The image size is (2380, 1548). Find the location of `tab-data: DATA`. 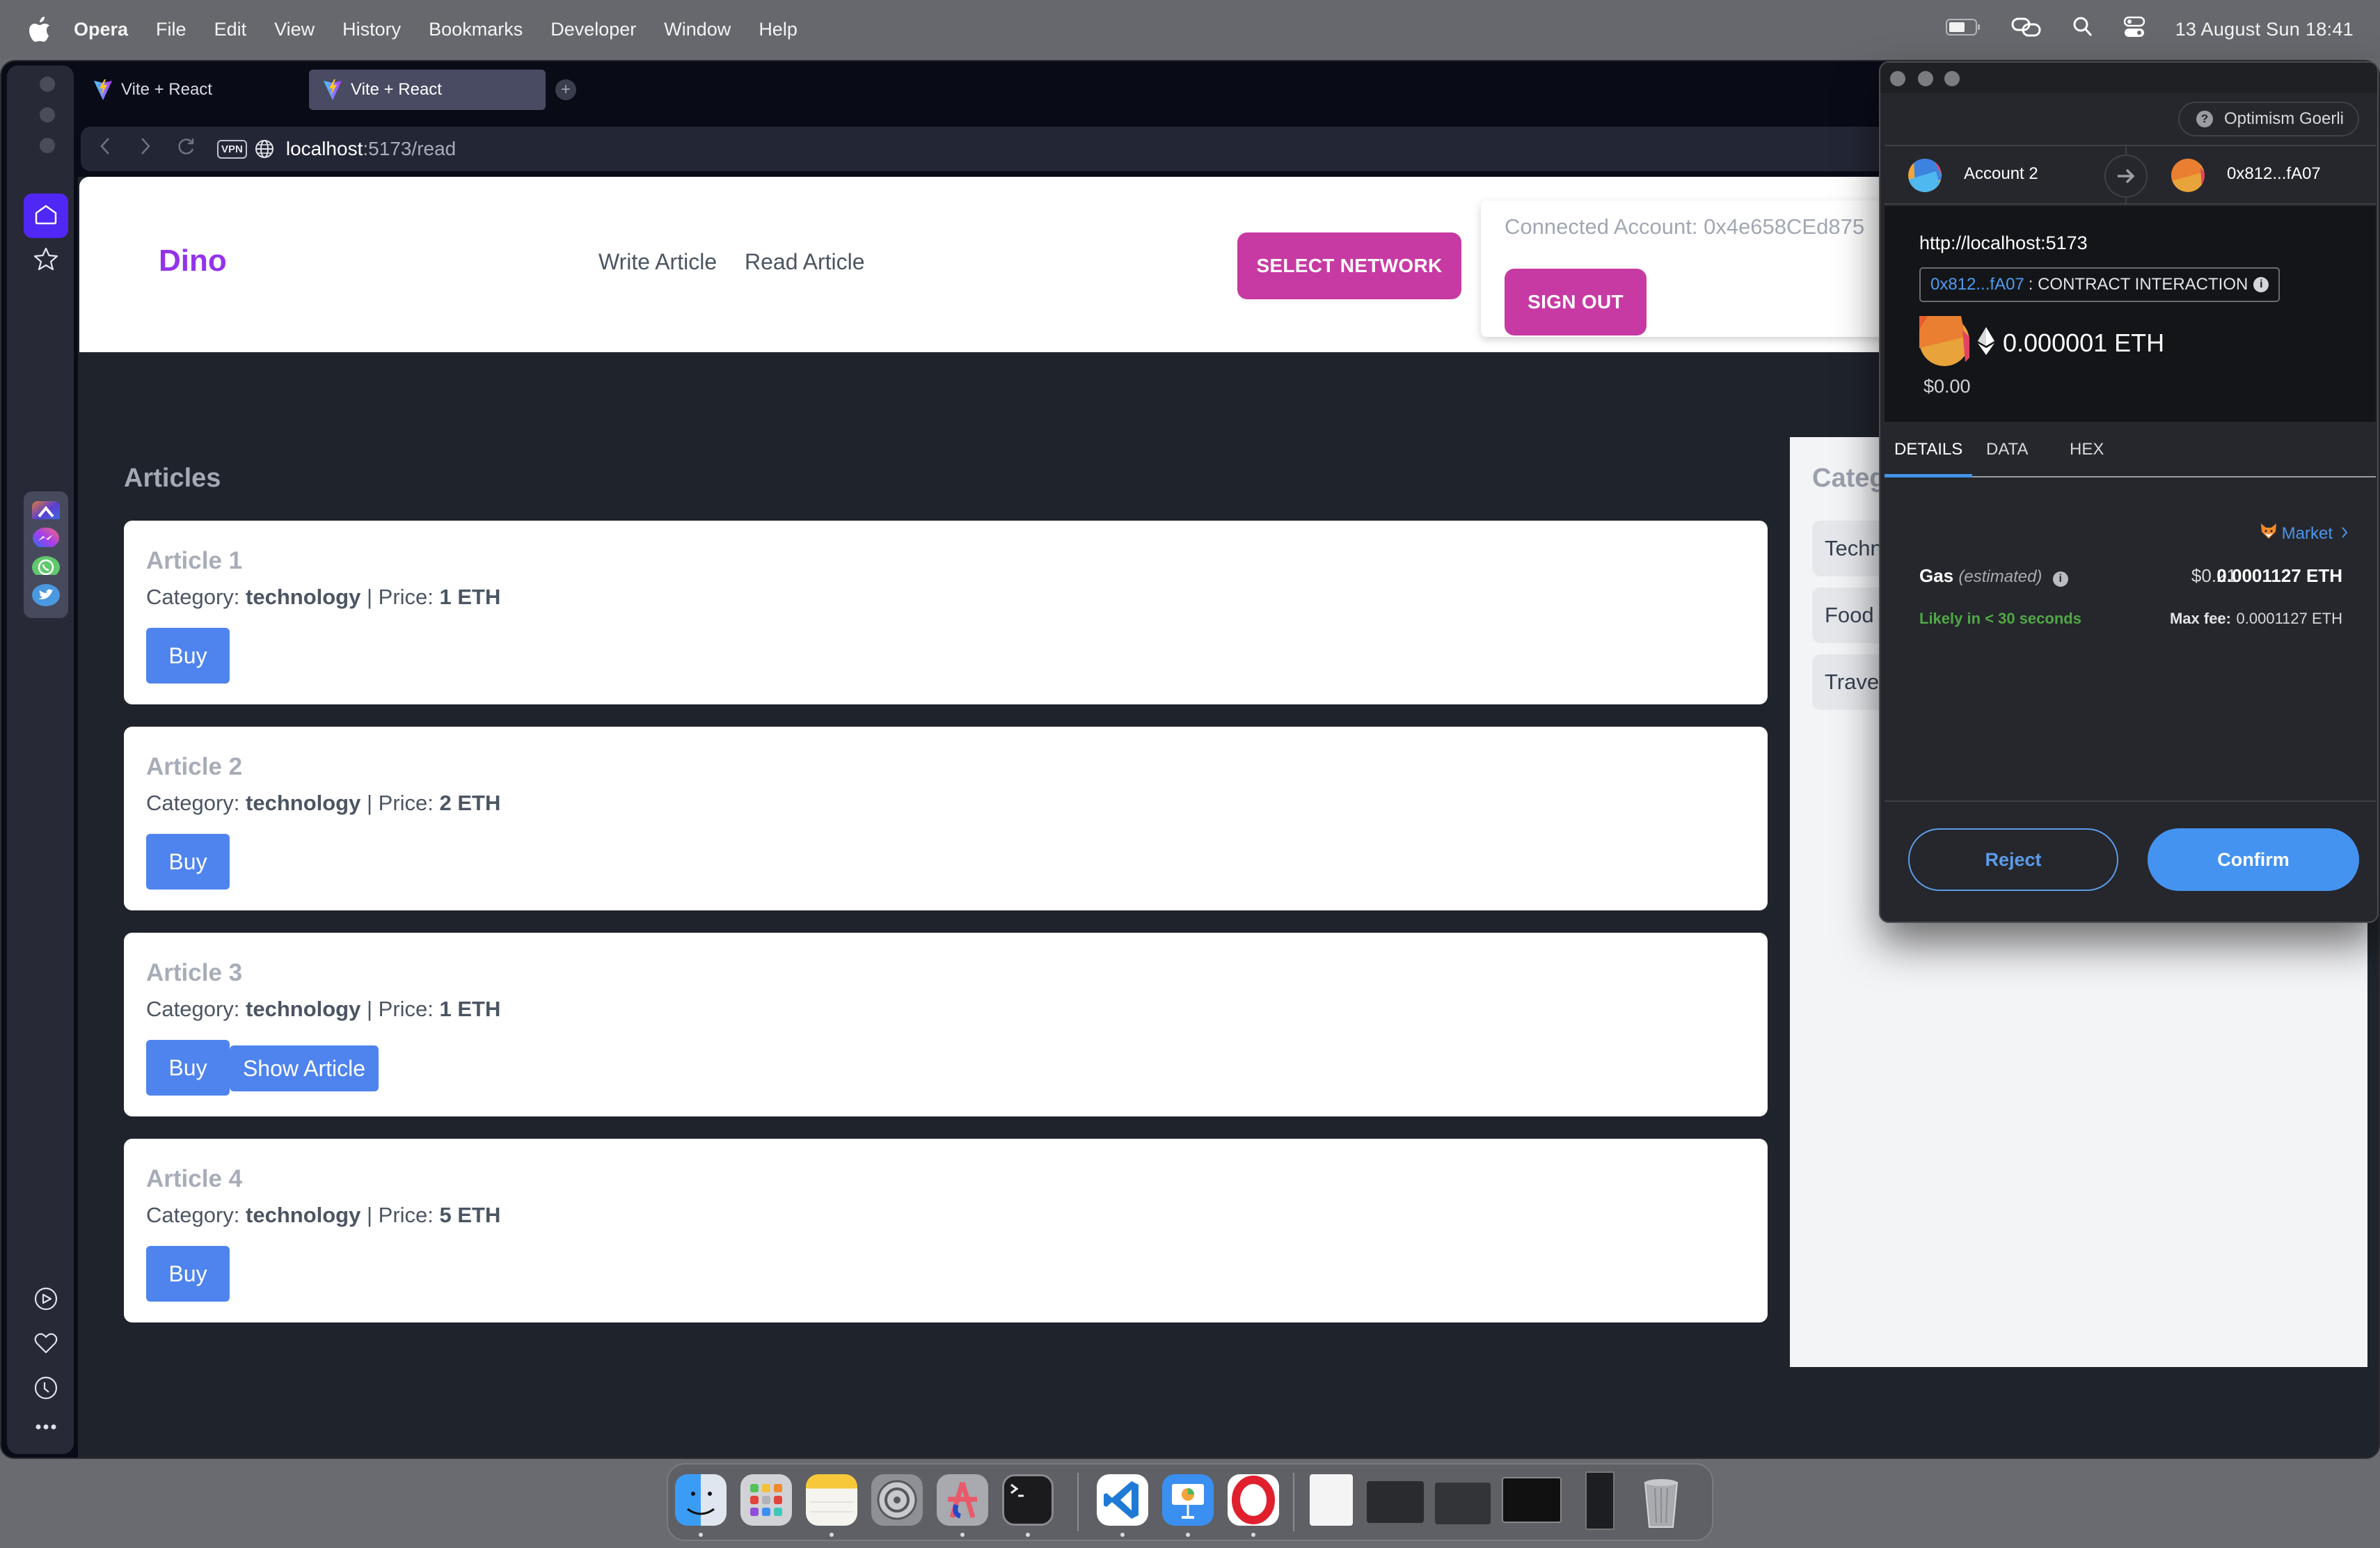

tab-data: DATA is located at coordinates (2007, 449).